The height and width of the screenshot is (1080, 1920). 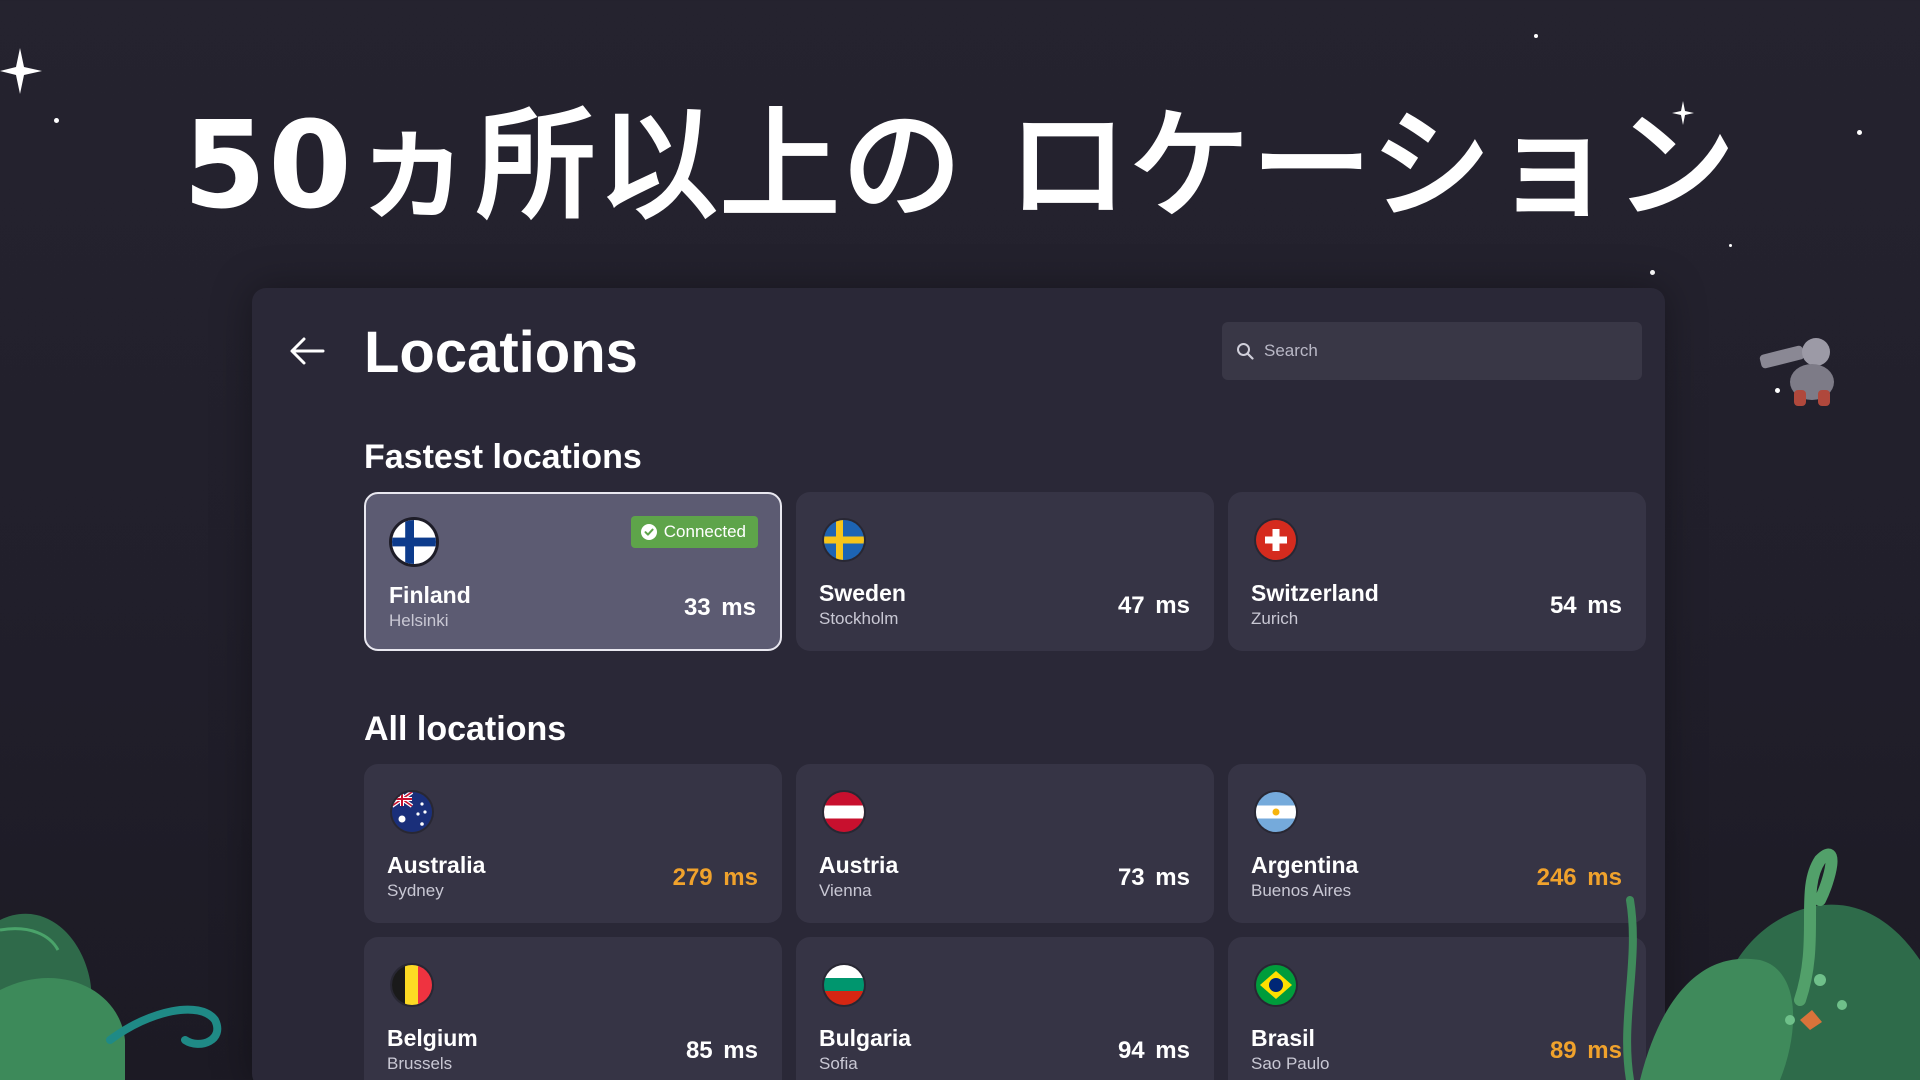 I want to click on location-card-austria: Austria Vienna 73 ms, so click(x=1005, y=843).